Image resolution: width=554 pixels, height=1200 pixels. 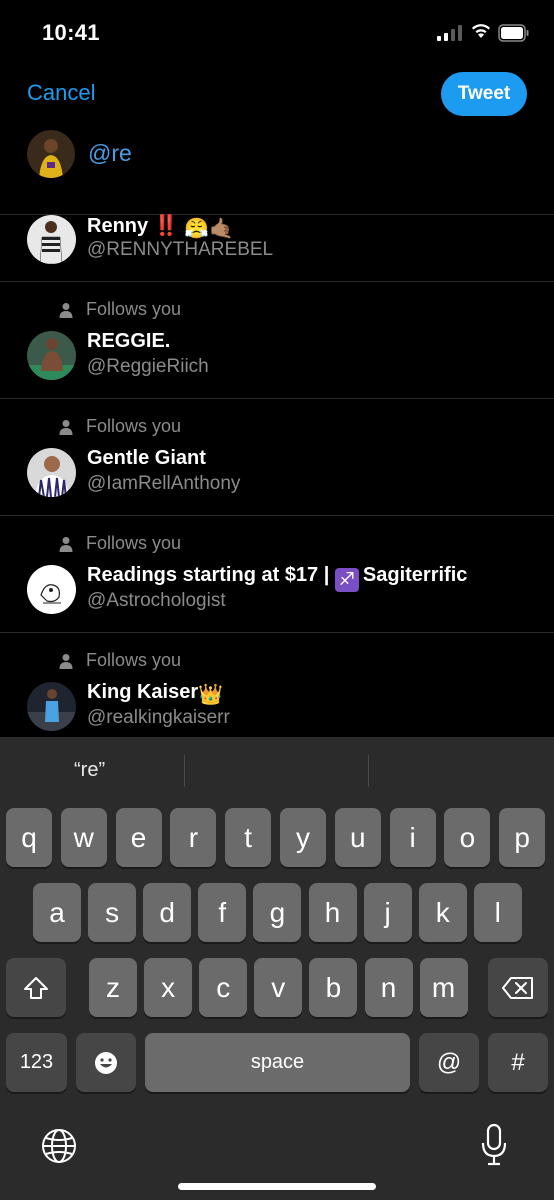 I want to click on suggestion-name: Readings starting at $17 | ♐ Sagiterrific, so click(x=277, y=578).